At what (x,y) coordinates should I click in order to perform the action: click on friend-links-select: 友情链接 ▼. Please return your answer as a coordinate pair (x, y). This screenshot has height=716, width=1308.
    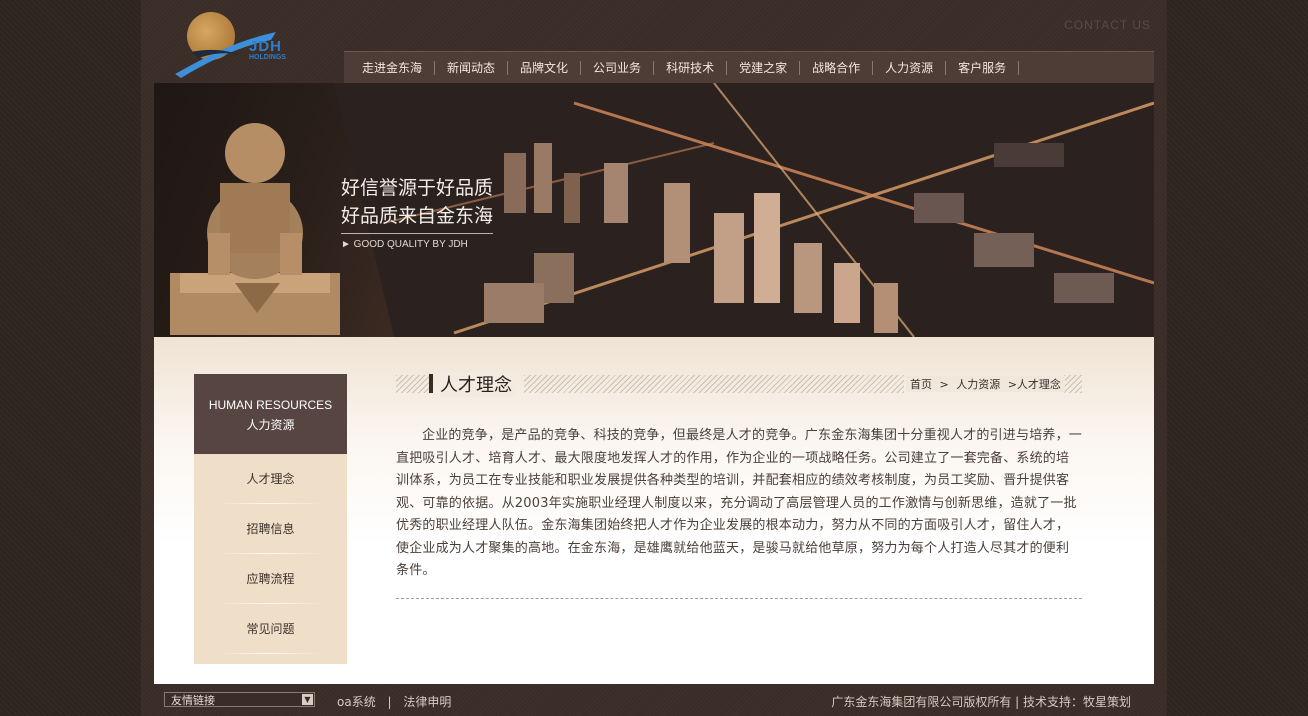
    Looking at the image, I should click on (239, 699).